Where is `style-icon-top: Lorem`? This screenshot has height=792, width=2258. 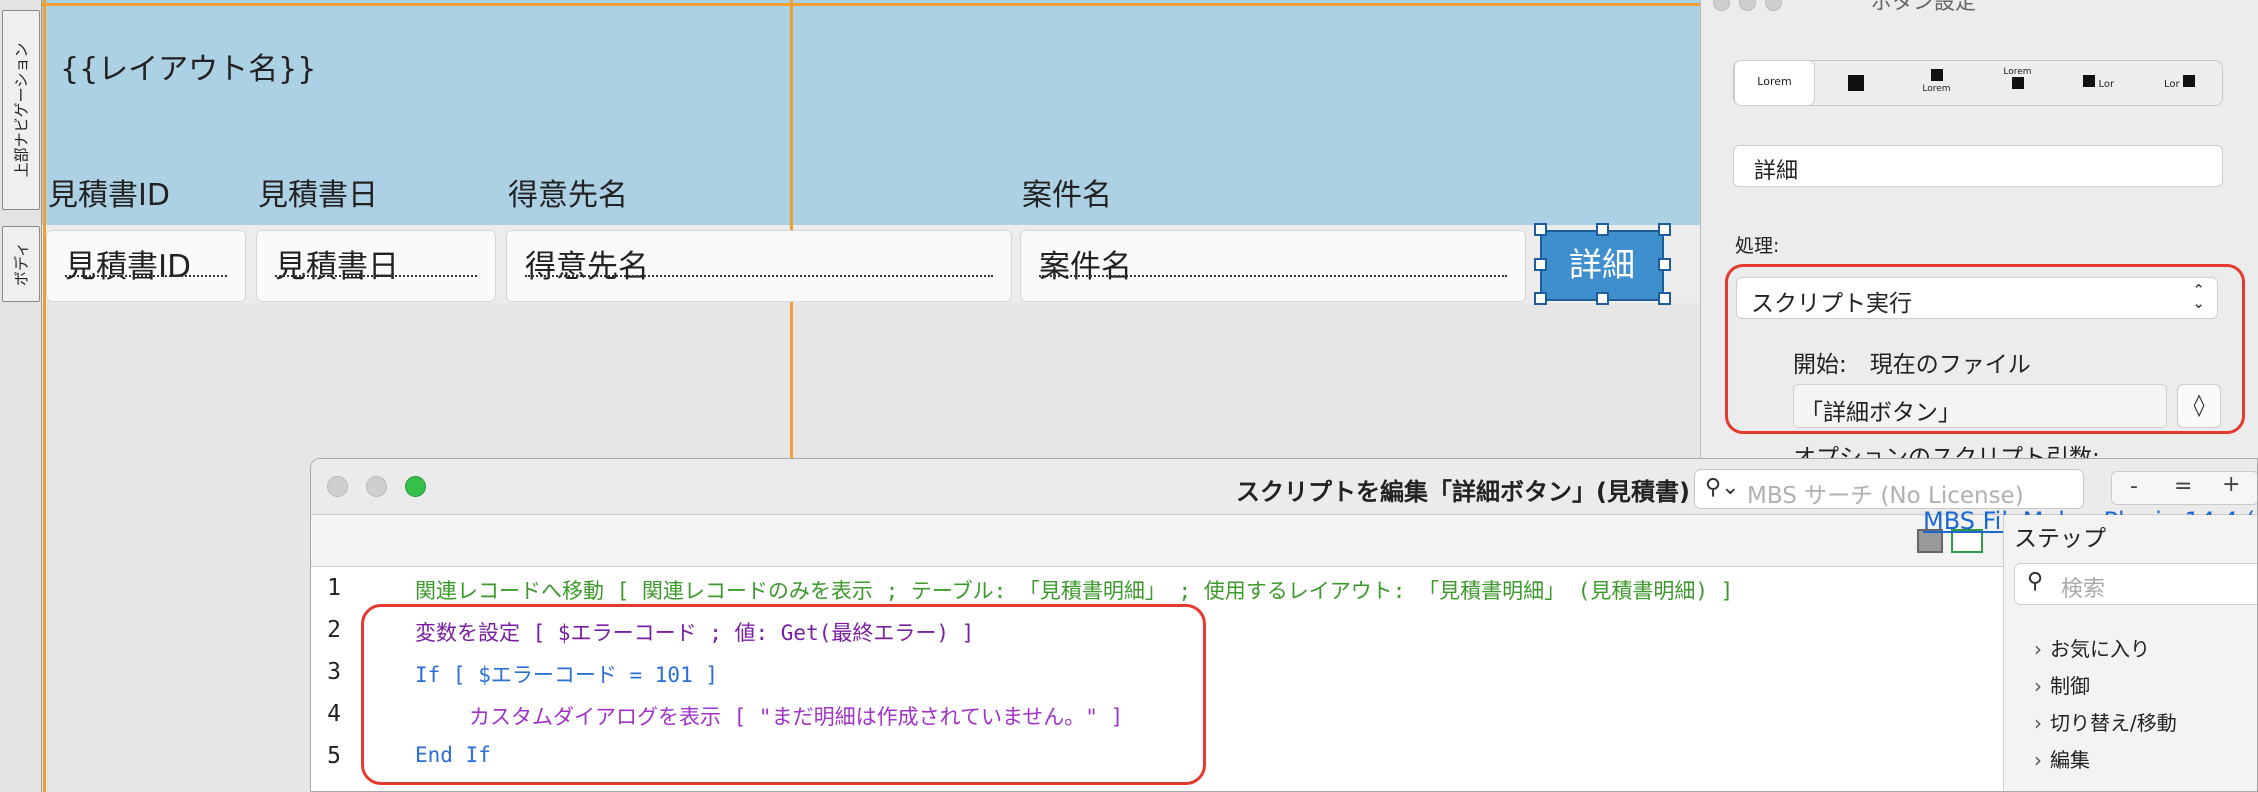
style-icon-top: Lorem is located at coordinates (1936, 83).